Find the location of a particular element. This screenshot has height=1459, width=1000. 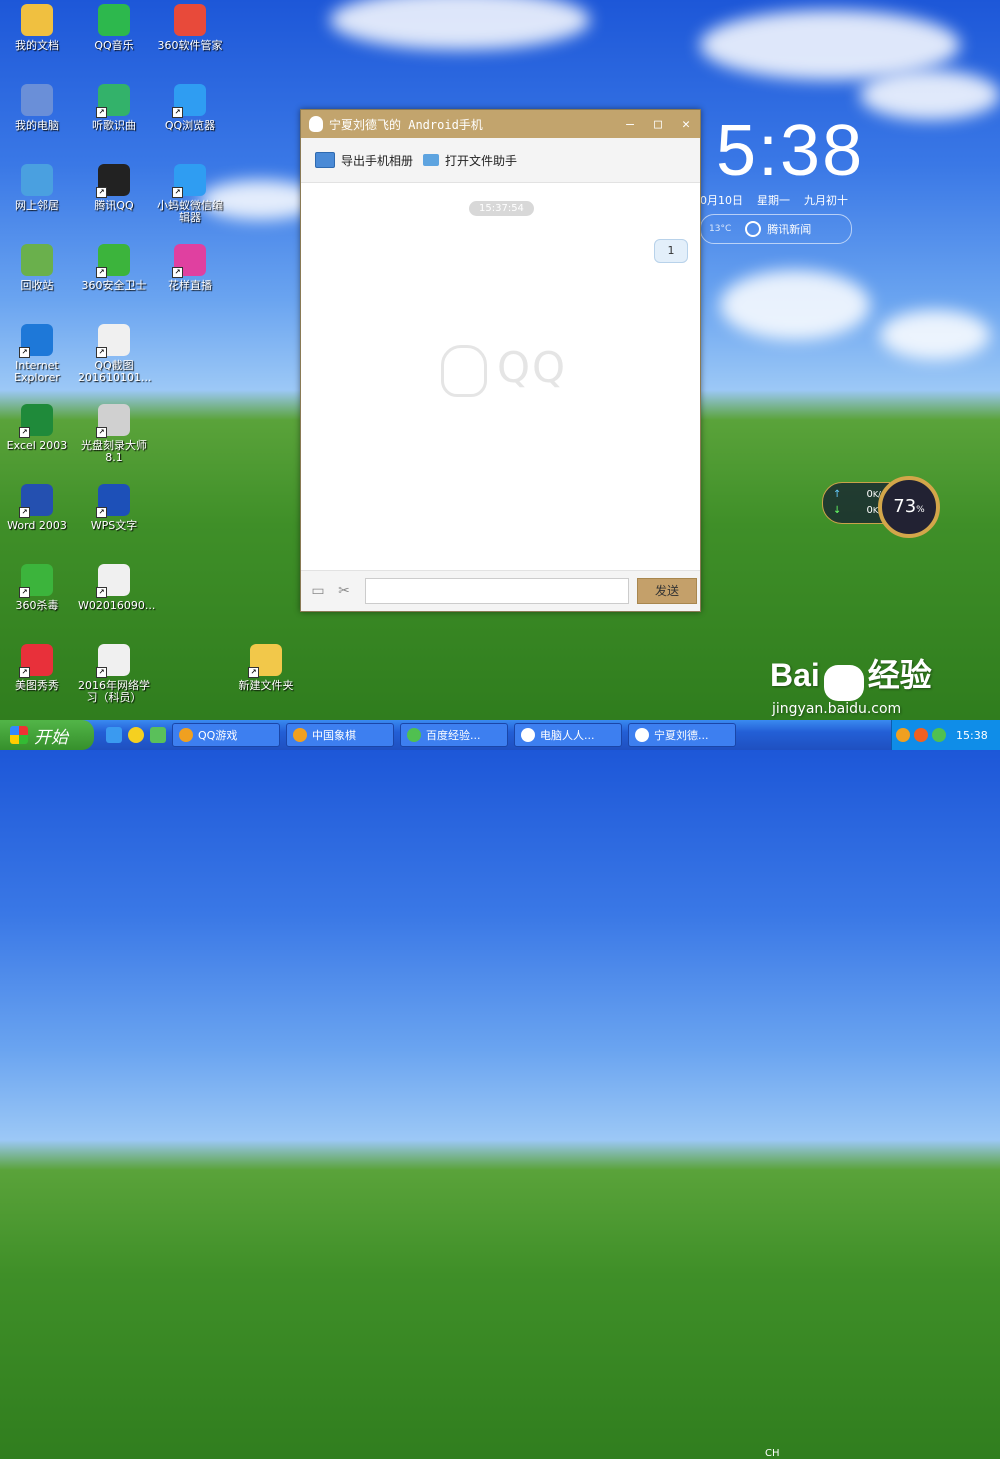

folder-docs-icon is located at coordinates (37, 20).